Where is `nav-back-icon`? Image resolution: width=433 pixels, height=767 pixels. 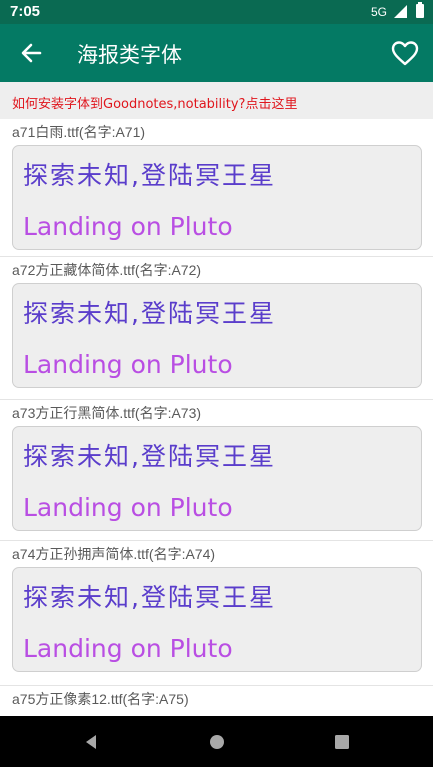
nav-back-icon is located at coordinates (91, 742).